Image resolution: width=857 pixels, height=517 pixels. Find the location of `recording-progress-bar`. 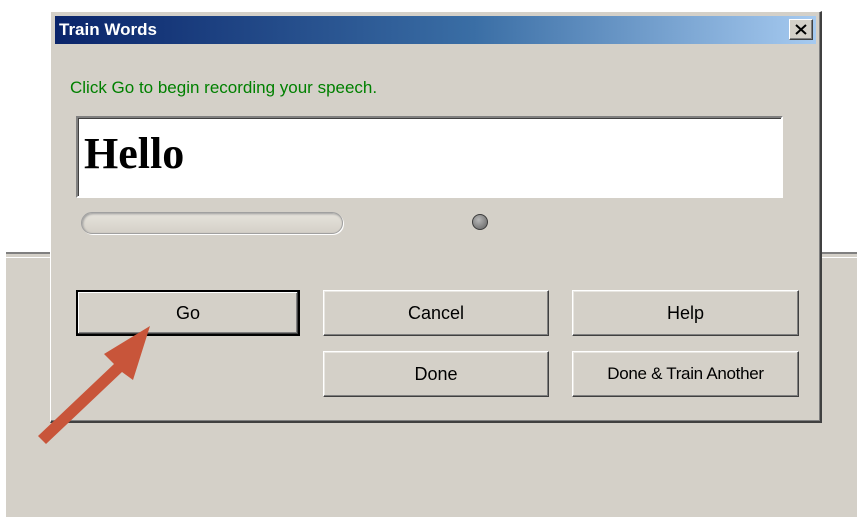

recording-progress-bar is located at coordinates (212, 223).